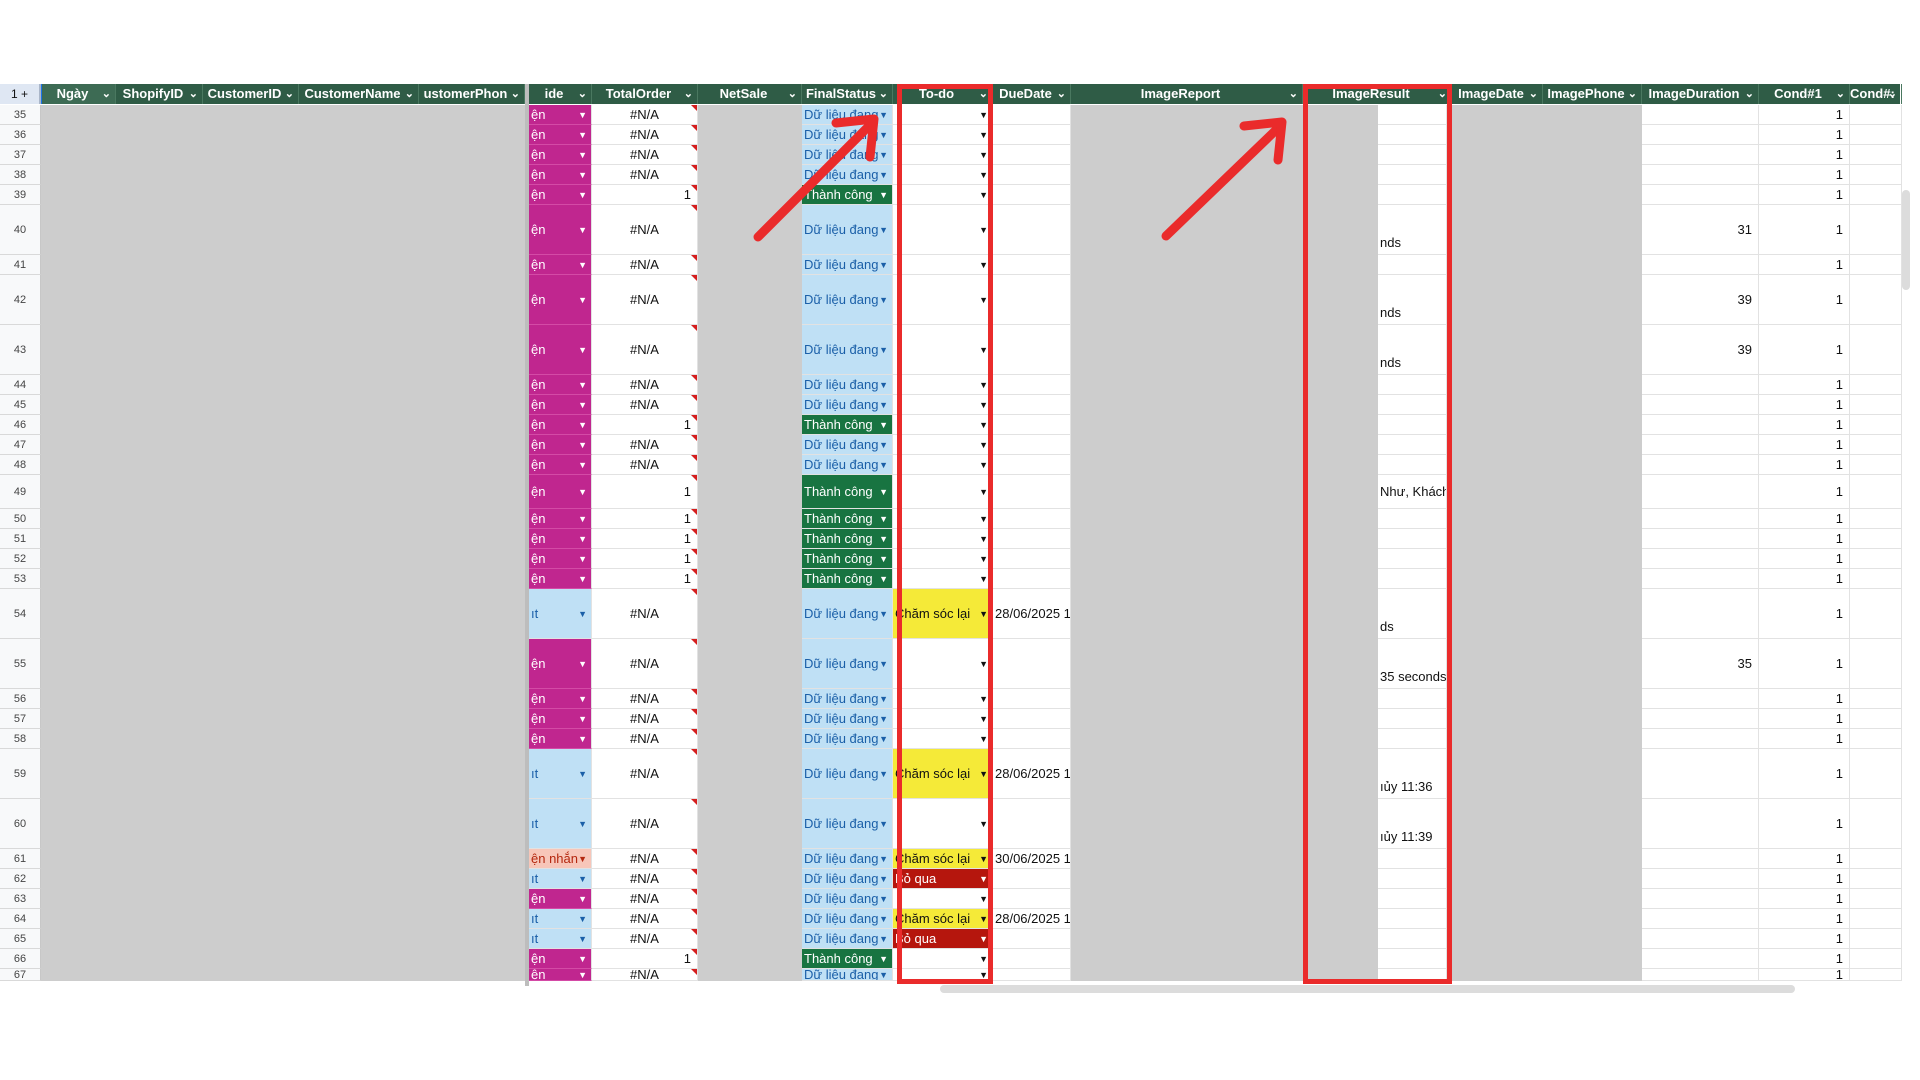 Image resolution: width=1920 pixels, height=1080 pixels. I want to click on row-number: 56, so click(20, 699).